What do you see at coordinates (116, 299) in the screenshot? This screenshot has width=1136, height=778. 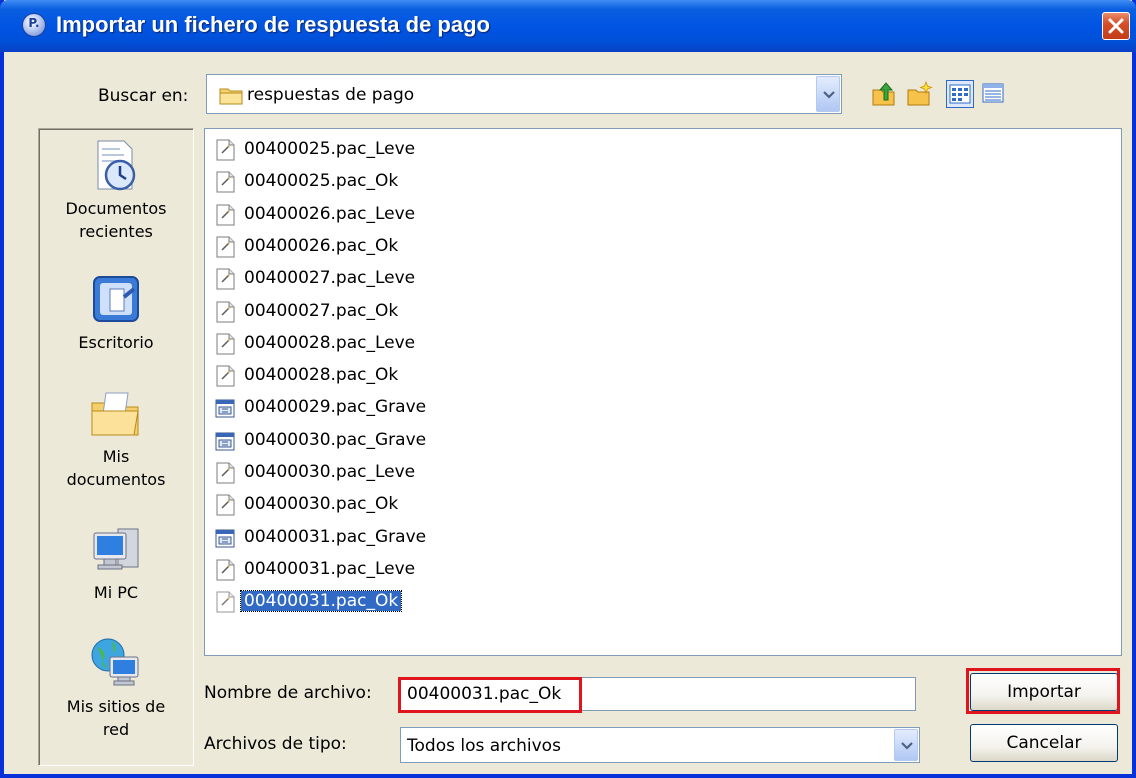 I see `desktop-icon` at bounding box center [116, 299].